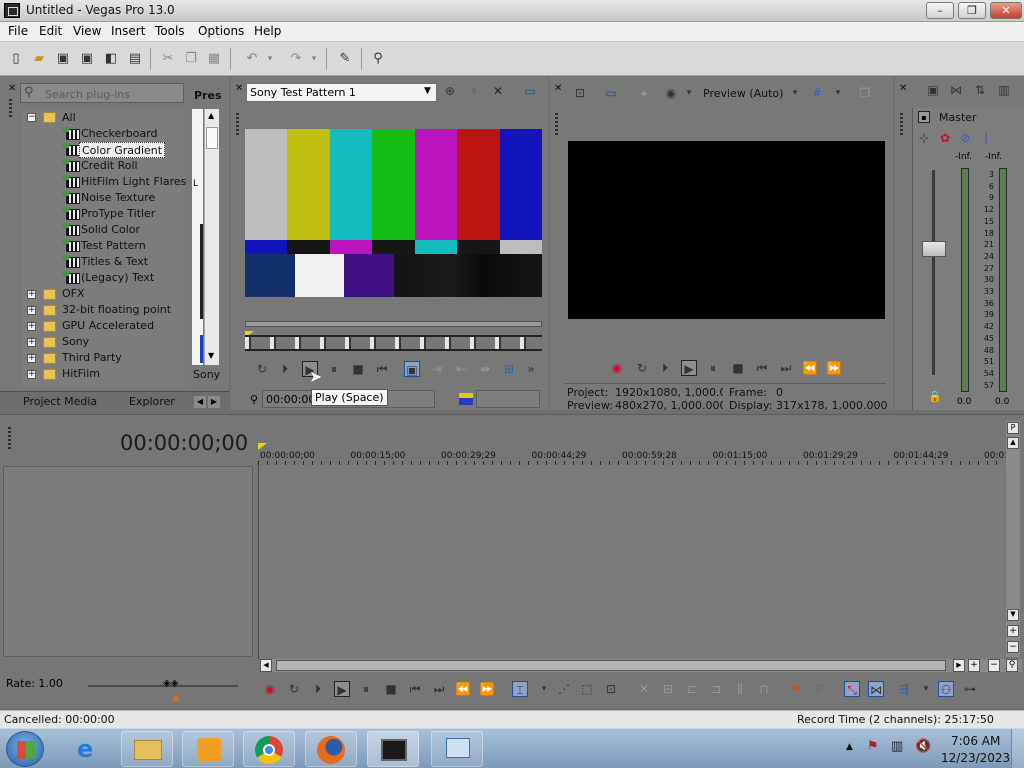 This screenshot has height=768, width=1024. I want to click on enable-snapping-icon: ✎, so click(345, 59).